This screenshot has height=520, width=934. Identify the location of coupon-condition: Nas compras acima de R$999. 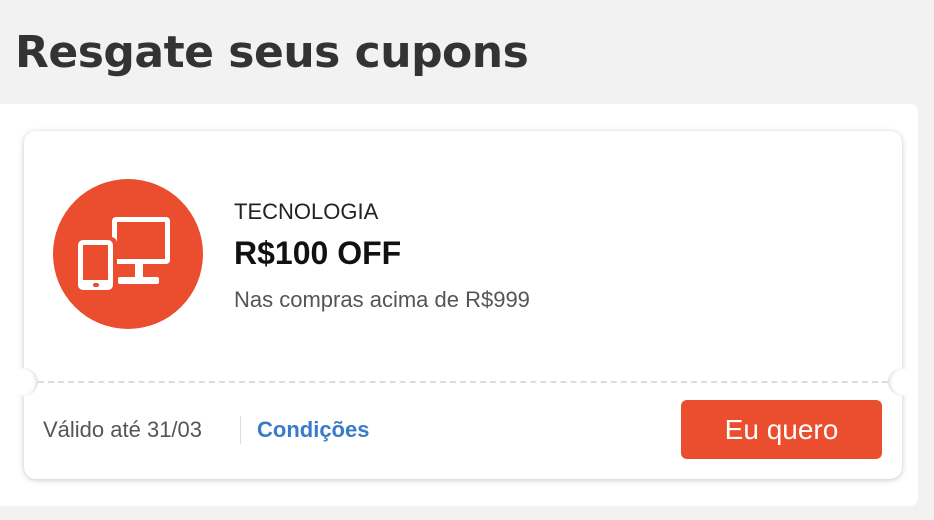
(382, 299).